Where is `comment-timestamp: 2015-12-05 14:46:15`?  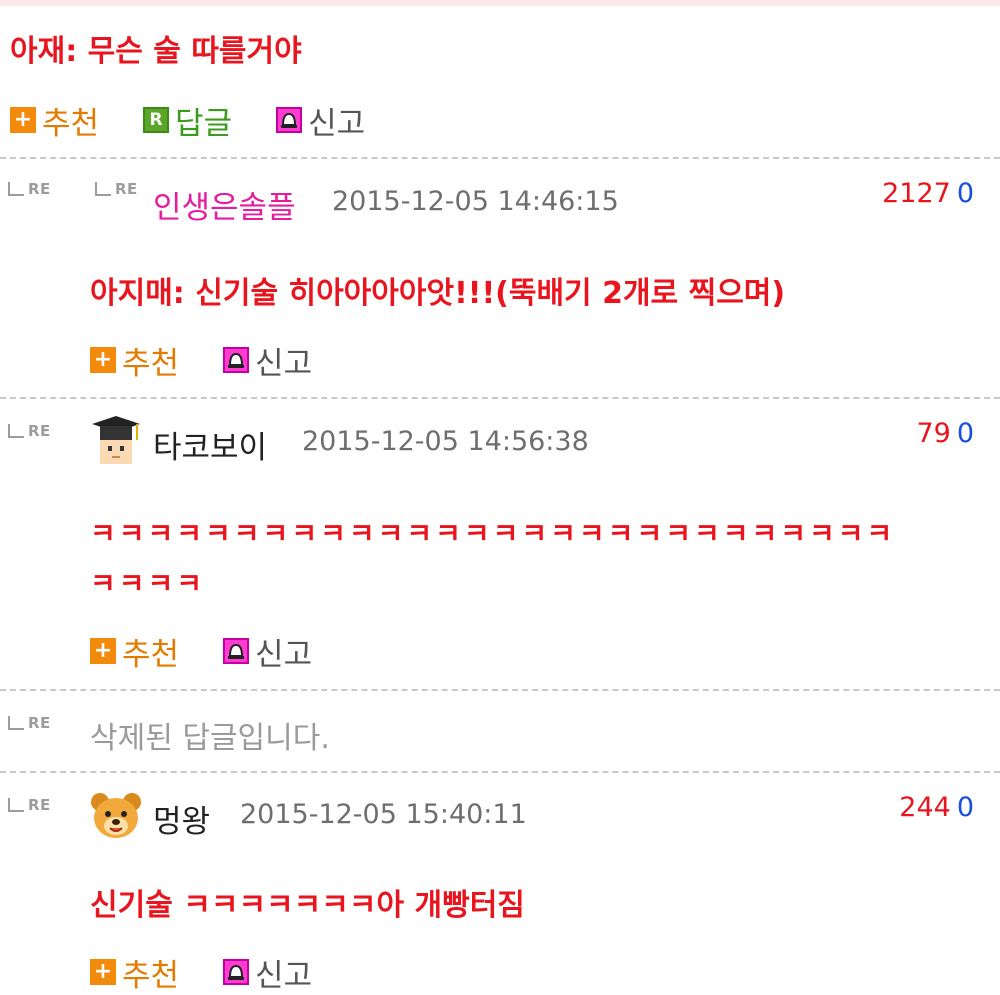
comment-timestamp: 2015-12-05 14:46:15 is located at coordinates (475, 201).